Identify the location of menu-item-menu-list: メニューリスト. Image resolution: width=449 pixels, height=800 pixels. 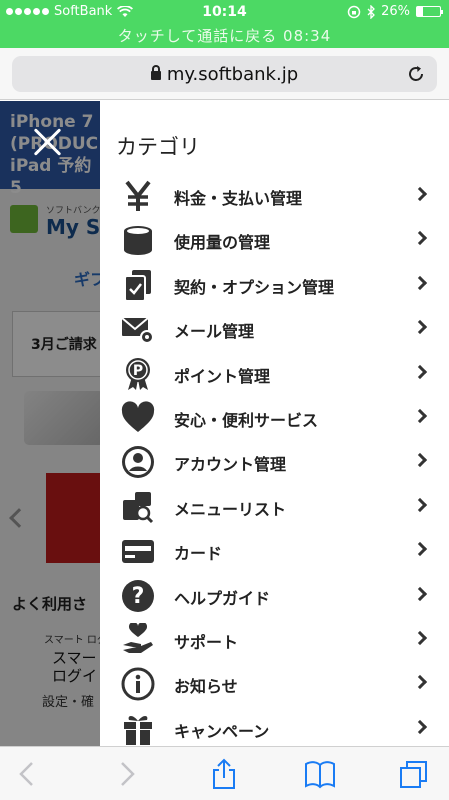
(274, 506).